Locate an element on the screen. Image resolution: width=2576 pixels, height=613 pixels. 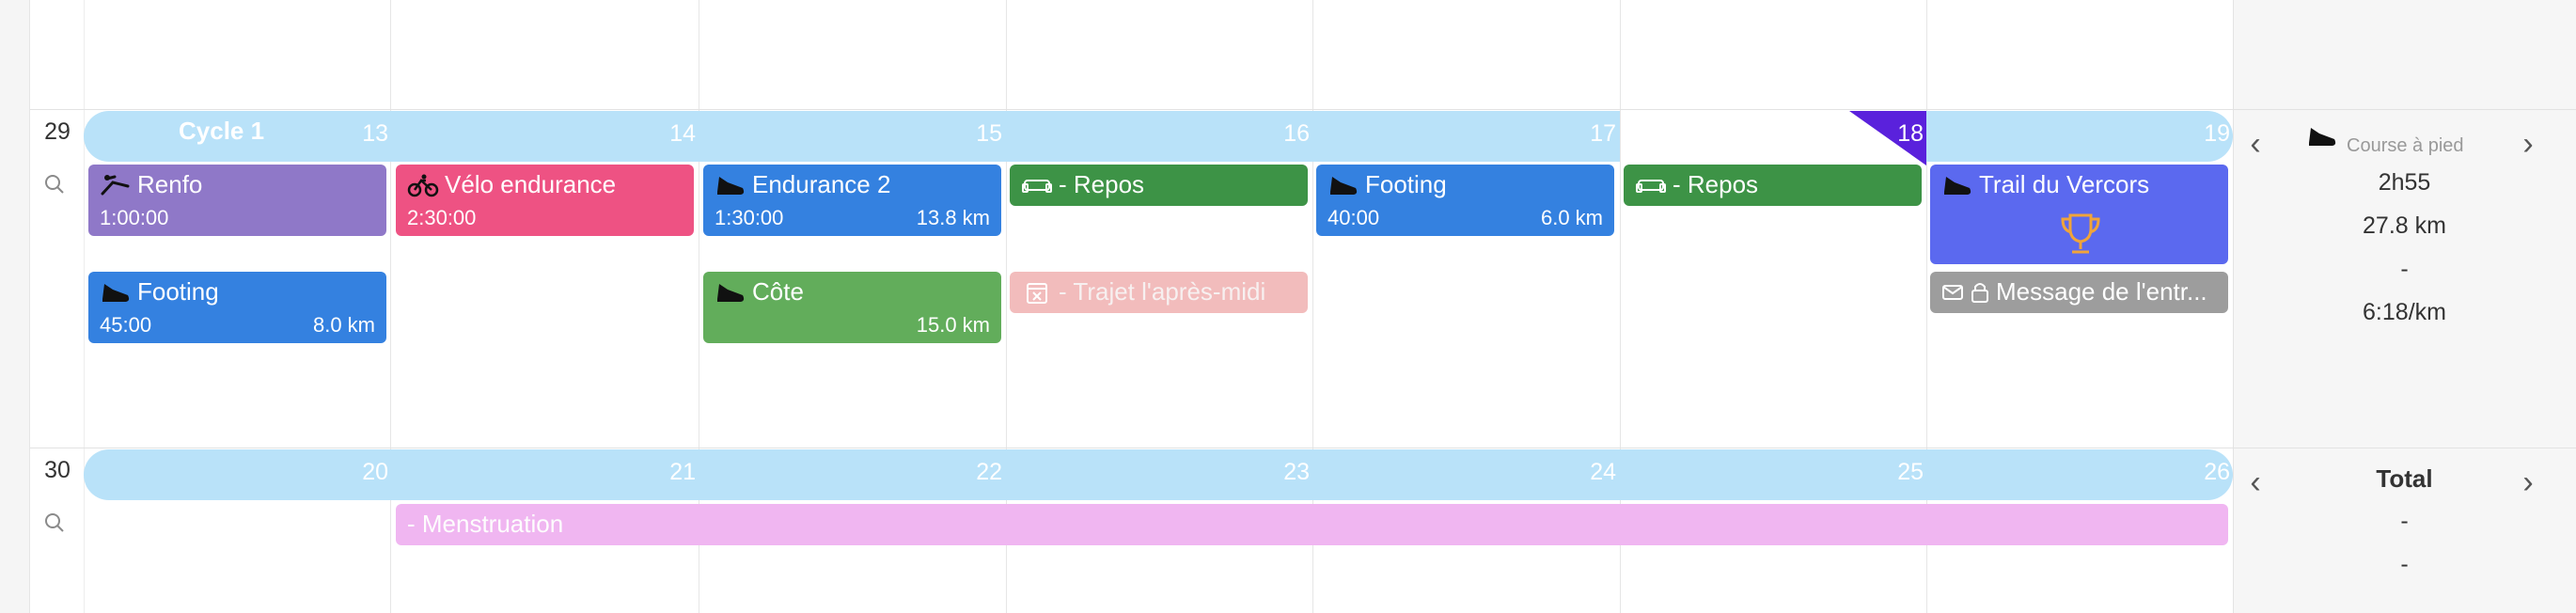
event-footing-friday: Footing 40:00 6.0 km is located at coordinates (1465, 200).